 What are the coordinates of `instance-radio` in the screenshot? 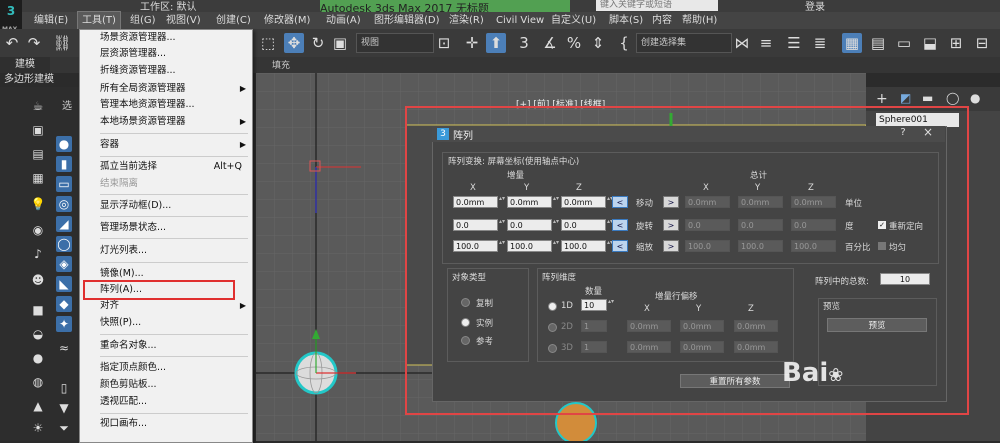 It's located at (465, 322).